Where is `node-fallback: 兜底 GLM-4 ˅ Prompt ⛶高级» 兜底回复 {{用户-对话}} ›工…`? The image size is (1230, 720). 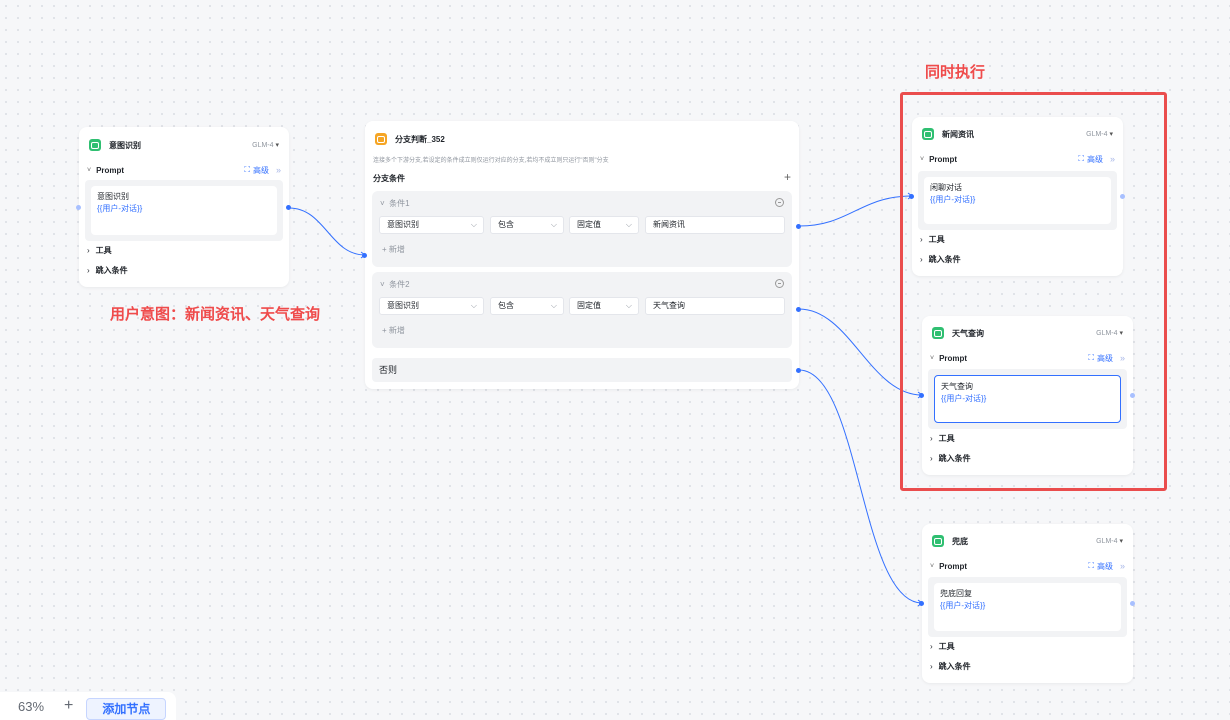
node-fallback: 兜底 GLM-4 ˅ Prompt ⛶高级» 兜底回复 {{用户-对话}} ›工… is located at coordinates (1027, 603).